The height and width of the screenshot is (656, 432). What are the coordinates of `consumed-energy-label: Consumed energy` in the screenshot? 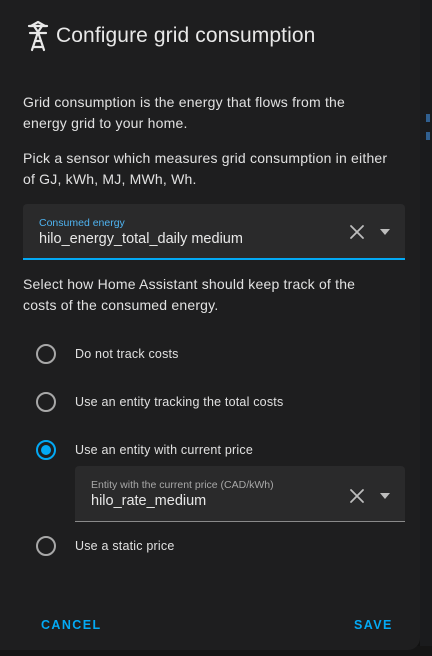 It's located at (82, 223).